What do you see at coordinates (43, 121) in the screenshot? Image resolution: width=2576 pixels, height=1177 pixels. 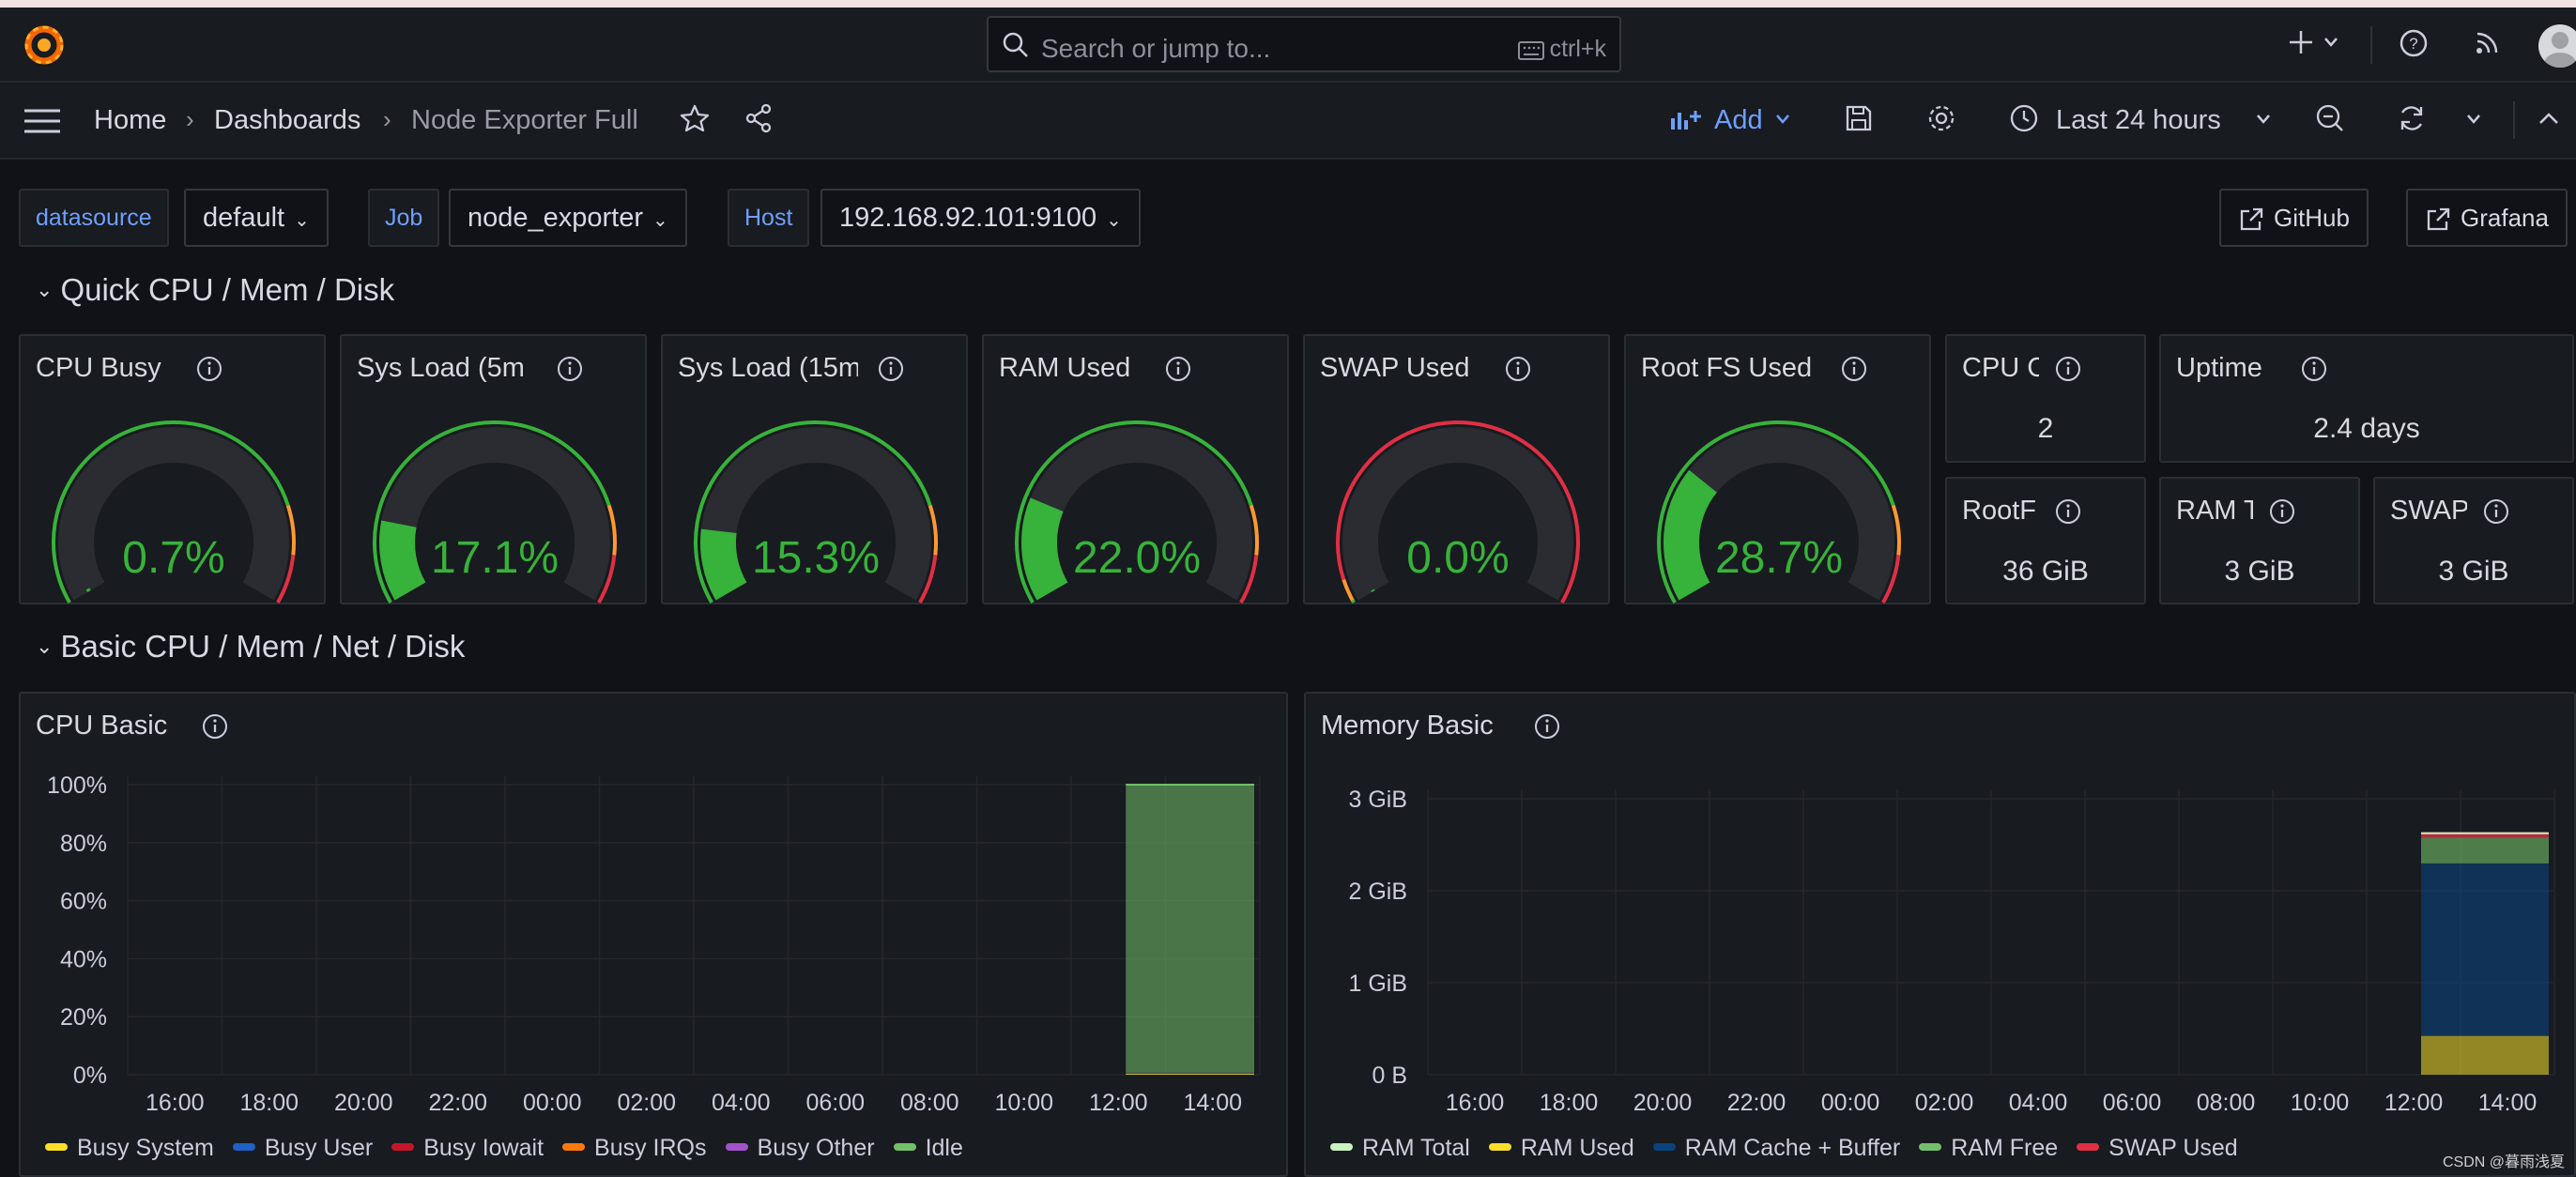 I see `menu-hamburger-icon` at bounding box center [43, 121].